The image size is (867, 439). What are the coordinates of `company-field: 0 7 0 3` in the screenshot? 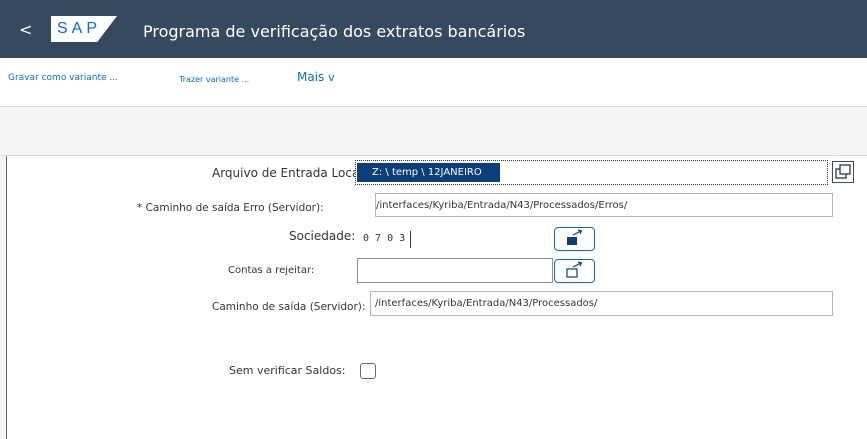 It's located at (384, 239).